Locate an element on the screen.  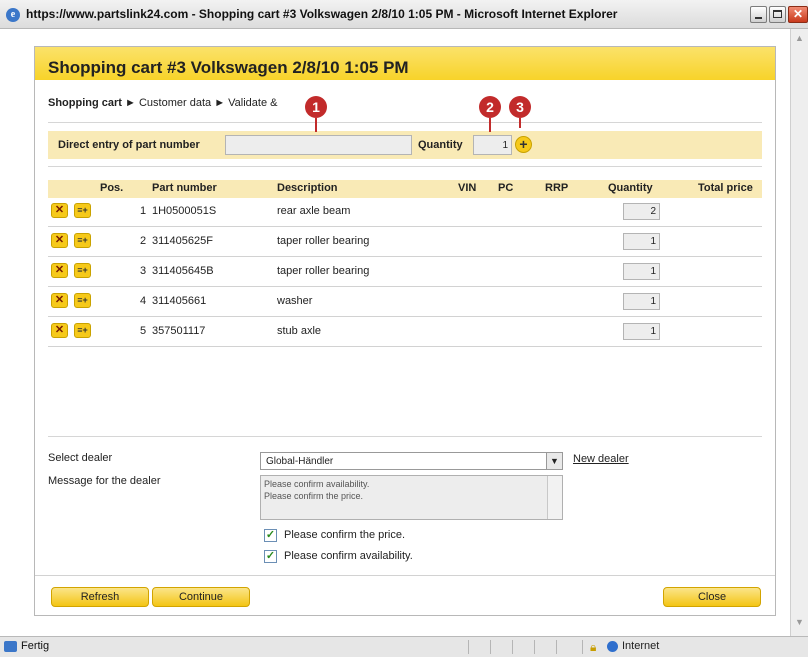
row-quantity-input: 2 is located at coordinates (641, 211).